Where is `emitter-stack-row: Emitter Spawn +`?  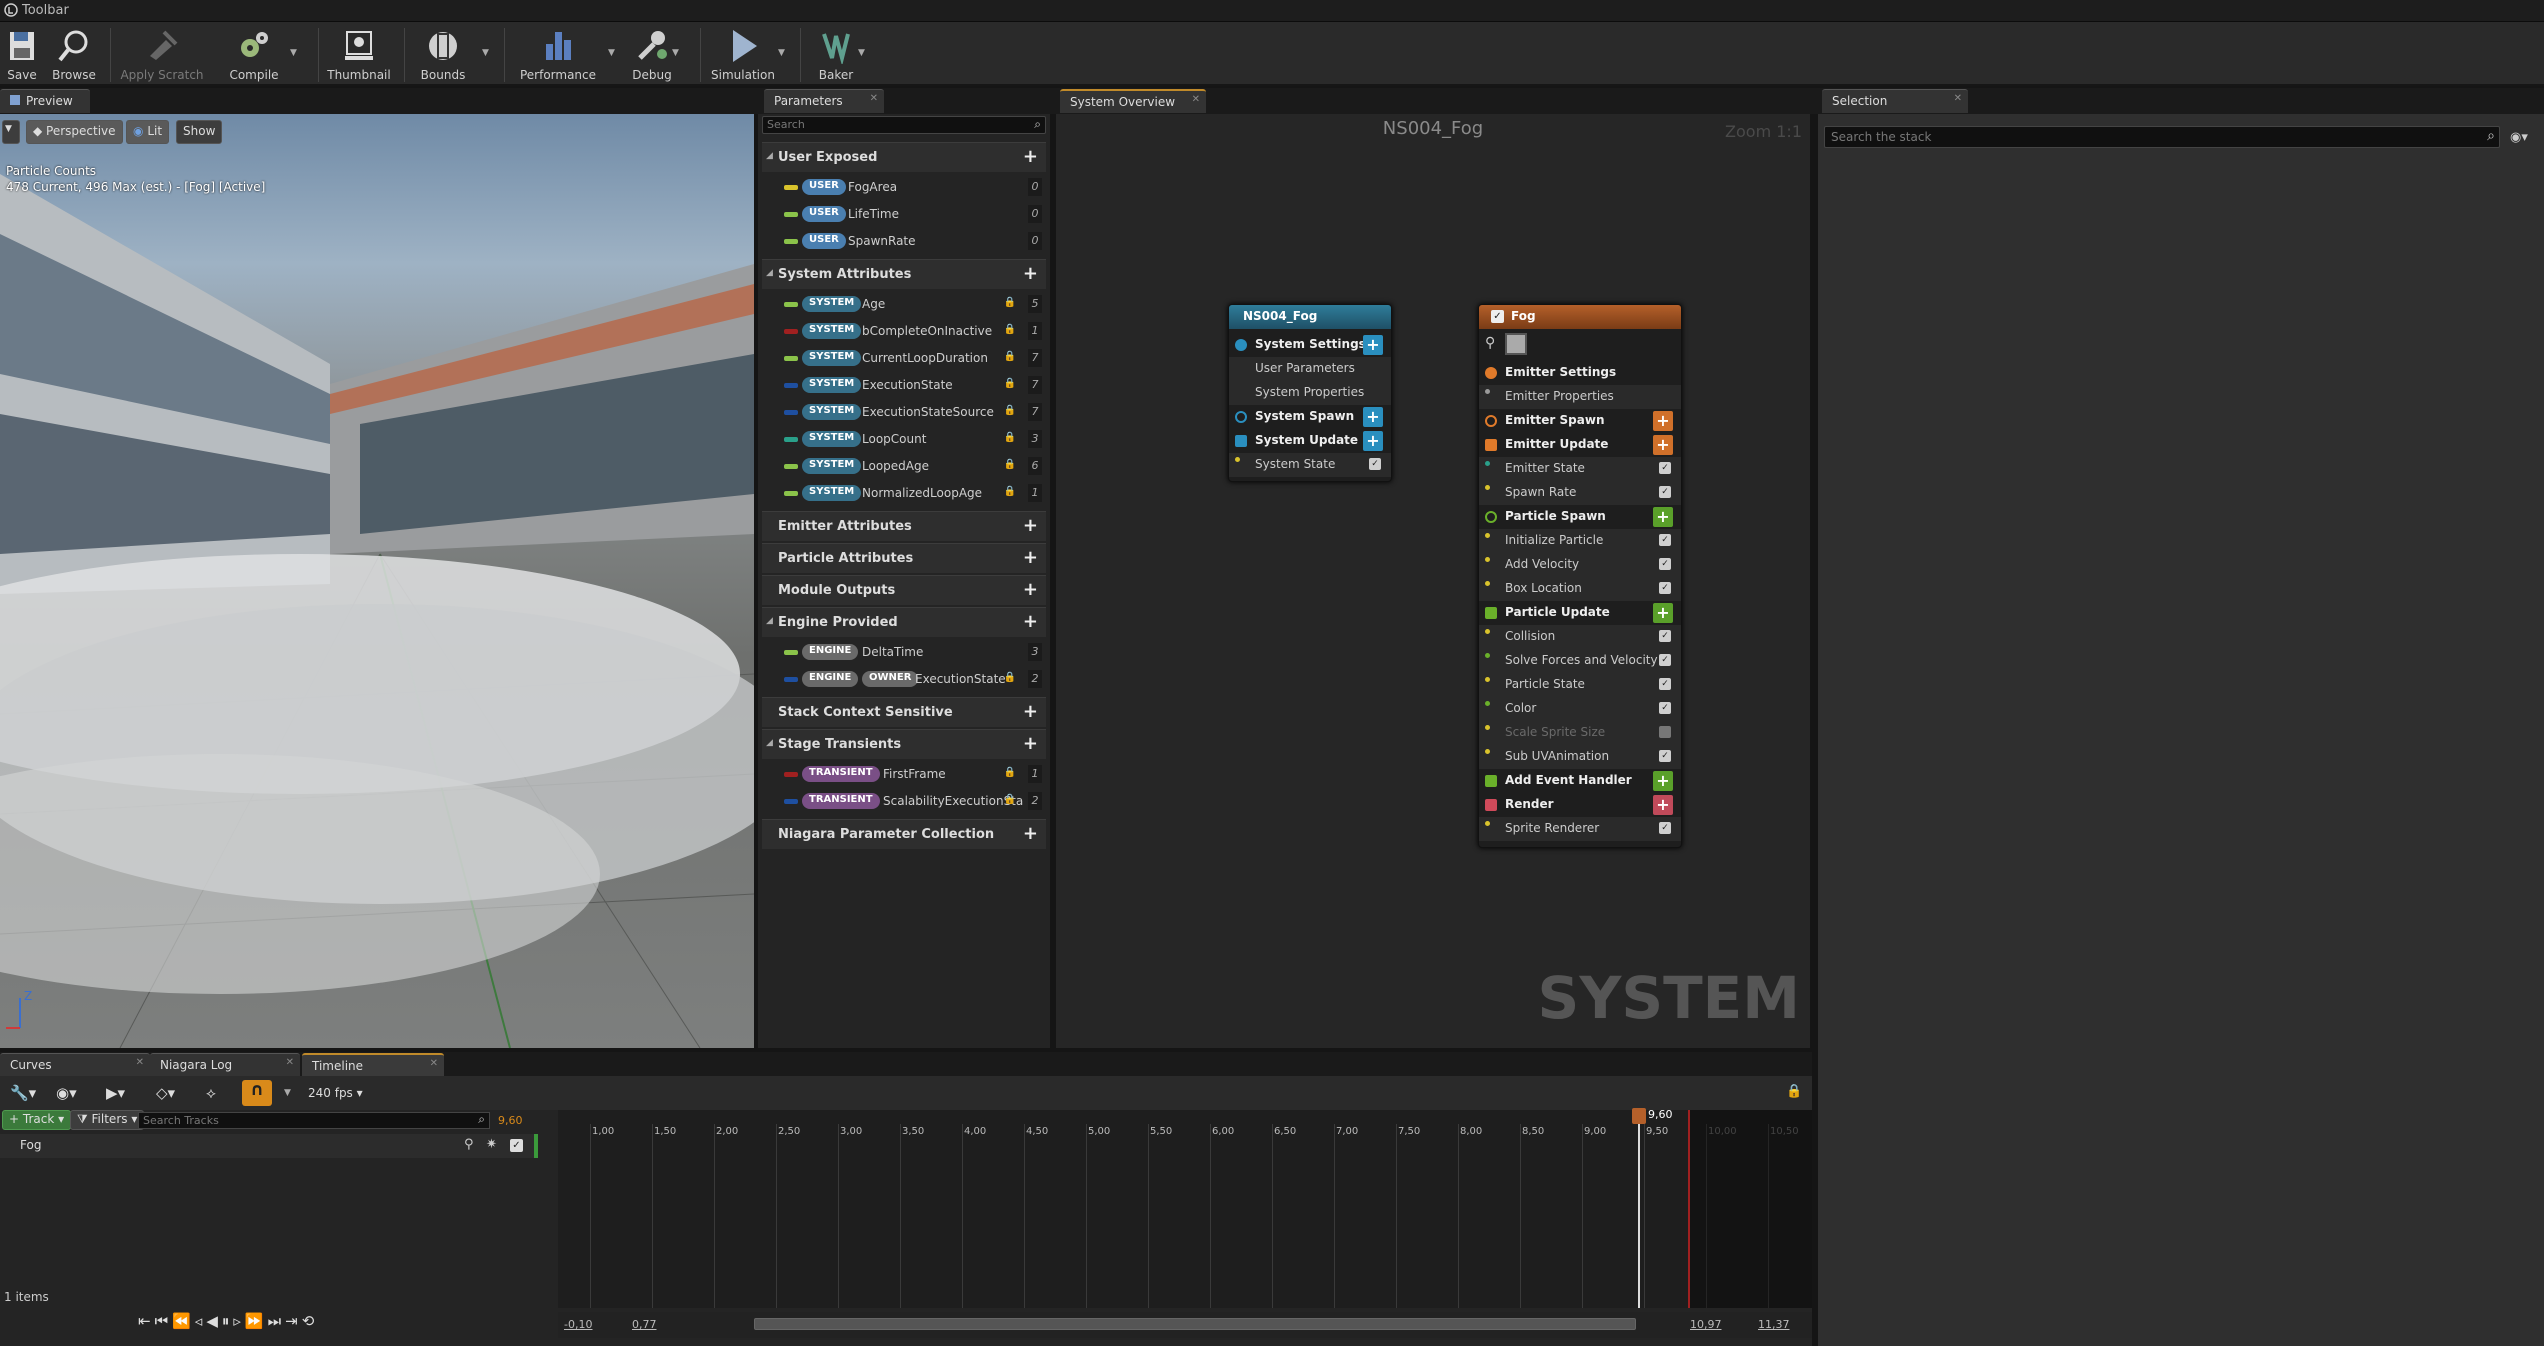
emitter-stack-row: Emitter Spawn + is located at coordinates (1580, 421).